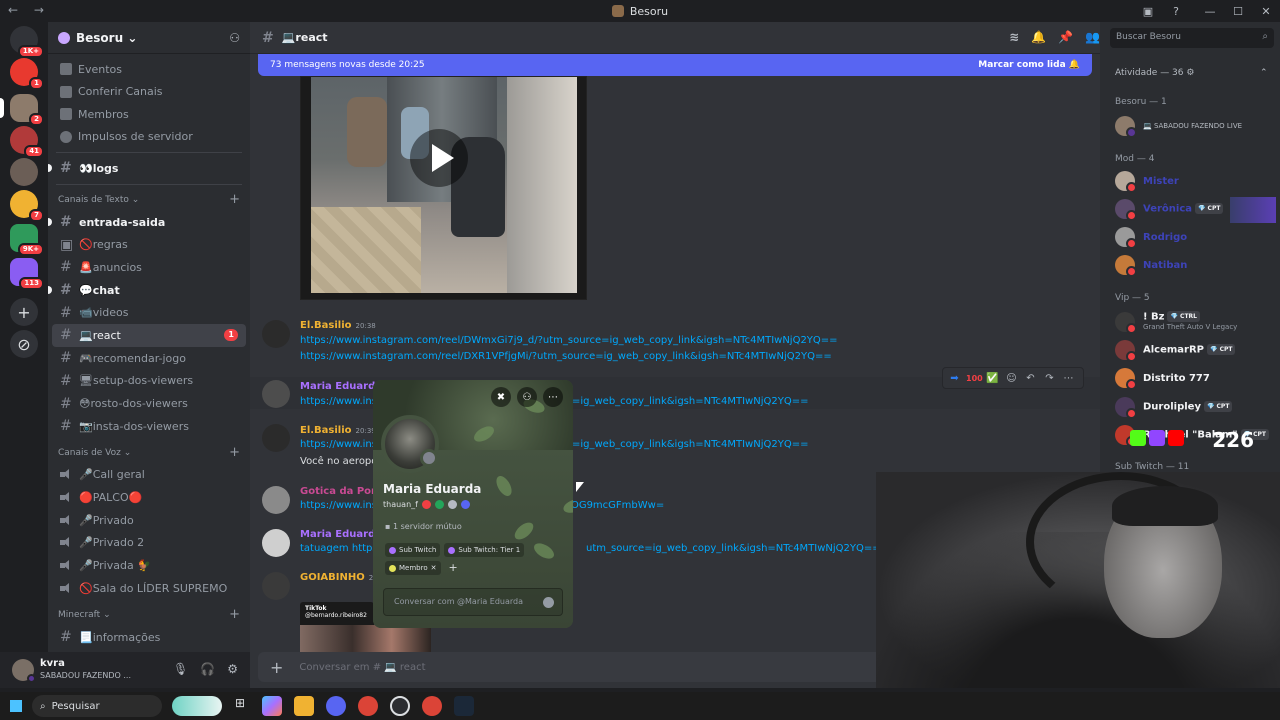  I want to click on gear-icon: ⚙, so click(232, 669).